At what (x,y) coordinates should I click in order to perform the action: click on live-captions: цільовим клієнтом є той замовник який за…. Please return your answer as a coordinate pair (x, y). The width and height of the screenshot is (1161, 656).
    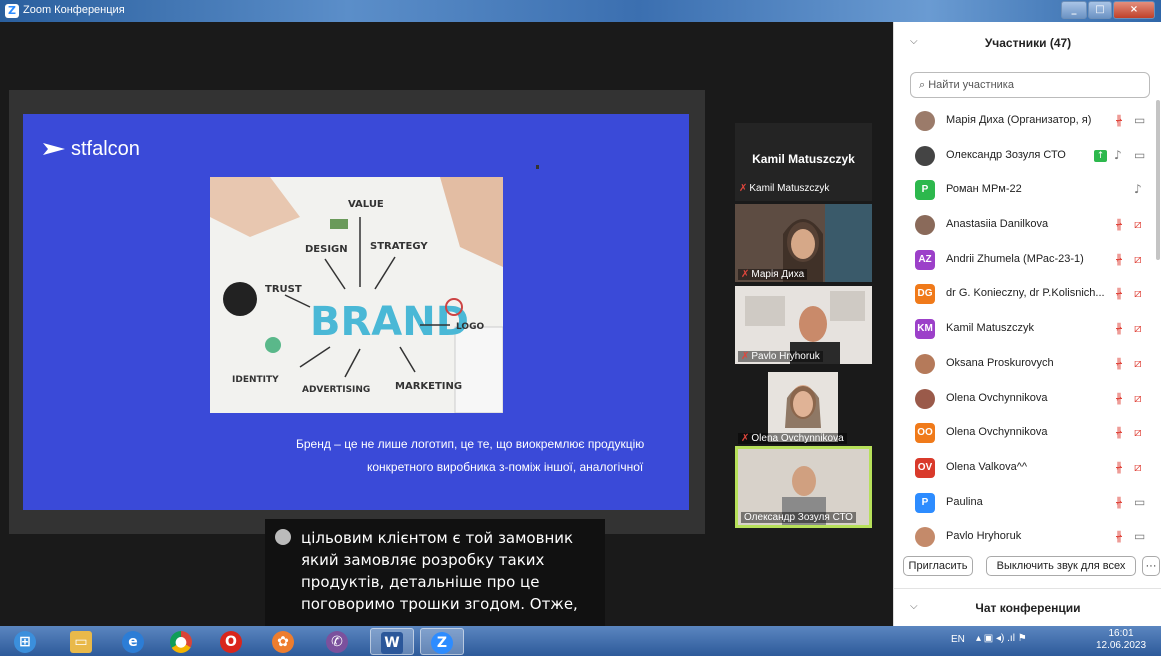
    Looking at the image, I should click on (435, 572).